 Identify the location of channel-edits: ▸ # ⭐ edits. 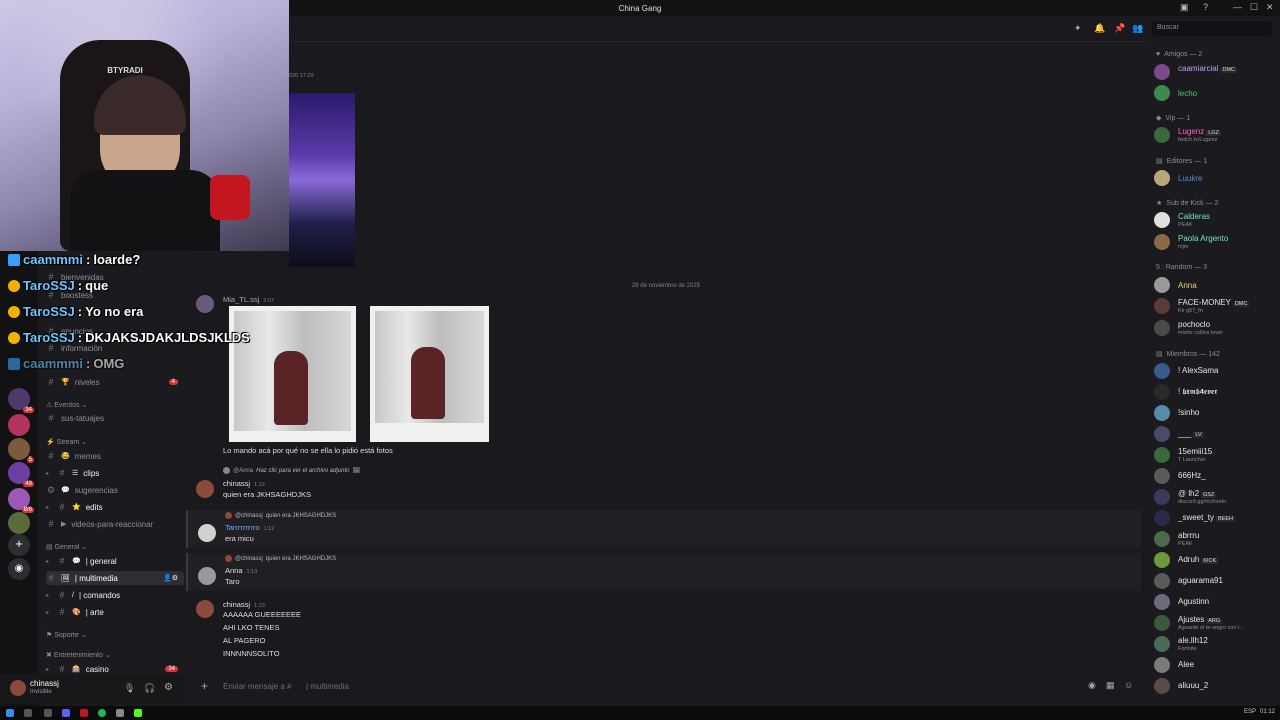
(115, 507).